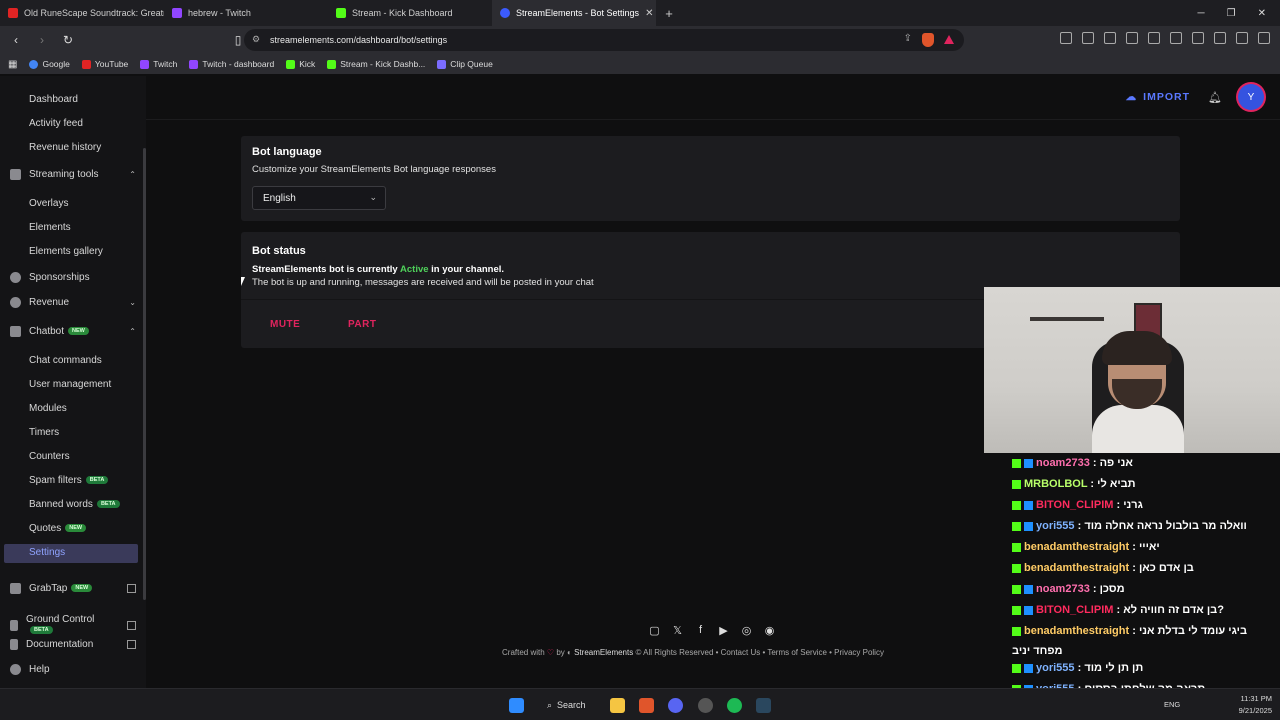 The height and width of the screenshot is (720, 1280). What do you see at coordinates (410, 13) in the screenshot?
I see `tab-kick: Stream - Kick Dashboard` at bounding box center [410, 13].